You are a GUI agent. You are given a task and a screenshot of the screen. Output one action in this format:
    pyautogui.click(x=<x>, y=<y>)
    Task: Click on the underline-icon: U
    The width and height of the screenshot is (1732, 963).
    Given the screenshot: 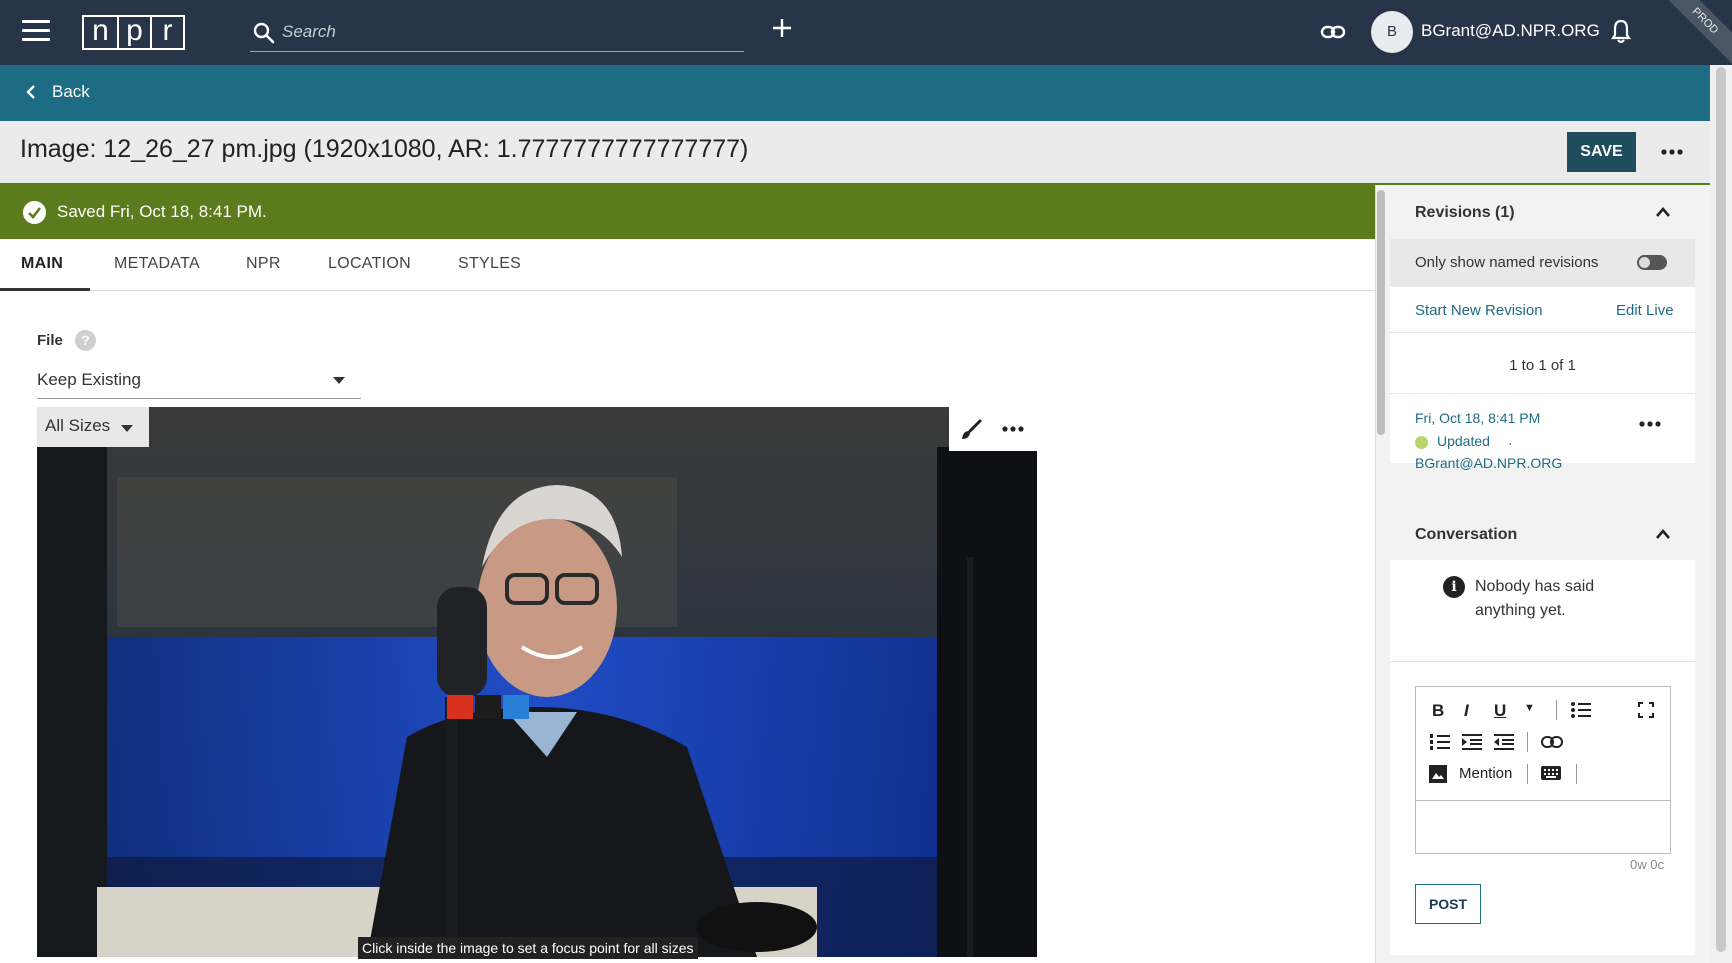 What is the action you would take?
    pyautogui.click(x=1500, y=711)
    